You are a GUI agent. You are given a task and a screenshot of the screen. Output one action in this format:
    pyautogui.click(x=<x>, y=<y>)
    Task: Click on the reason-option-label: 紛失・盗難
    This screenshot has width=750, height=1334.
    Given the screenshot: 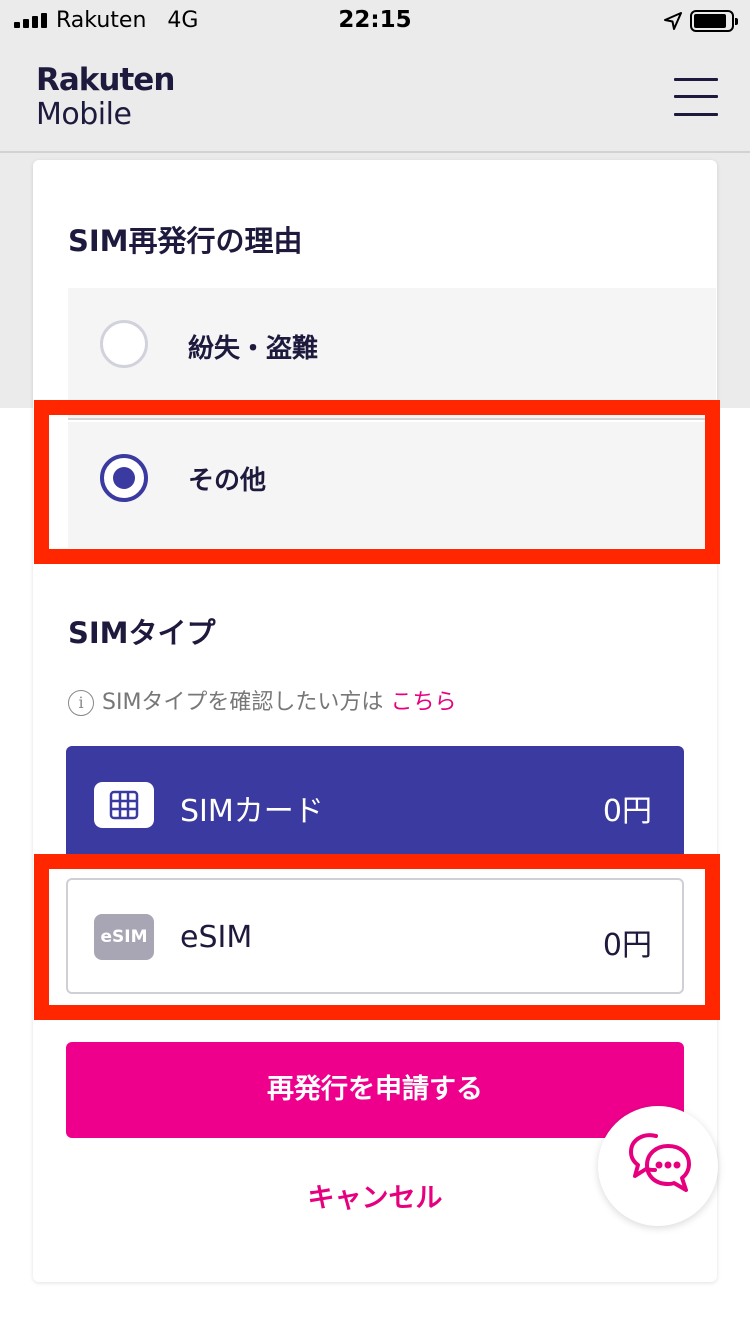 What is the action you would take?
    pyautogui.click(x=253, y=349)
    